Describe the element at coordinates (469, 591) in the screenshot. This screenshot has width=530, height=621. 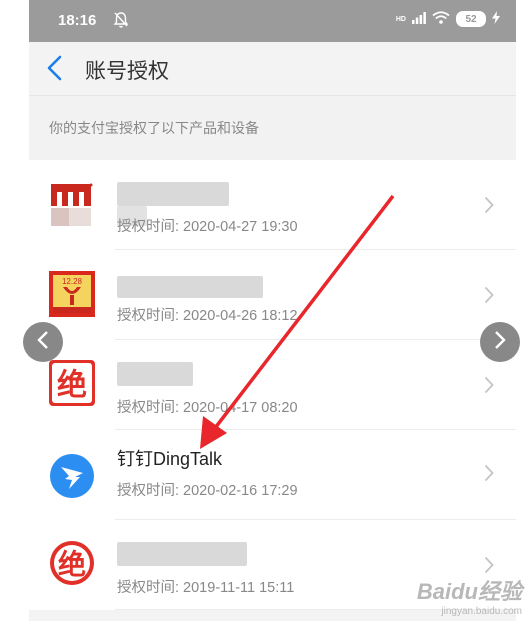
I see `watermark-brand: Baidu经验` at that location.